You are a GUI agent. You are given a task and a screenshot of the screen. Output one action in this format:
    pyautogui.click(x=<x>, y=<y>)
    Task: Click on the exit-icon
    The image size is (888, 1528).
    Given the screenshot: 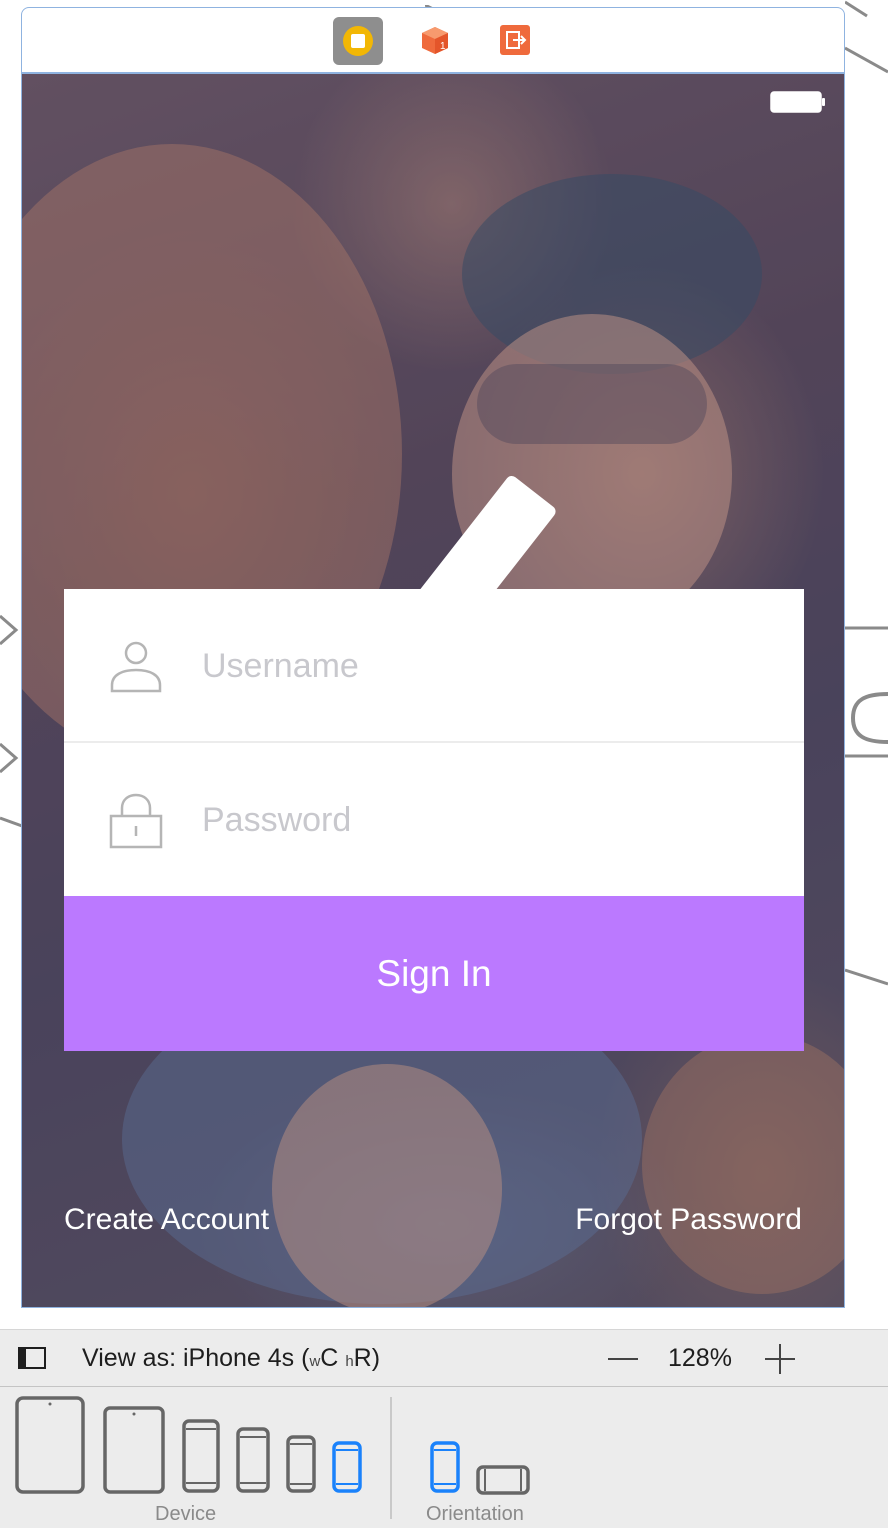 What is the action you would take?
    pyautogui.click(x=515, y=40)
    